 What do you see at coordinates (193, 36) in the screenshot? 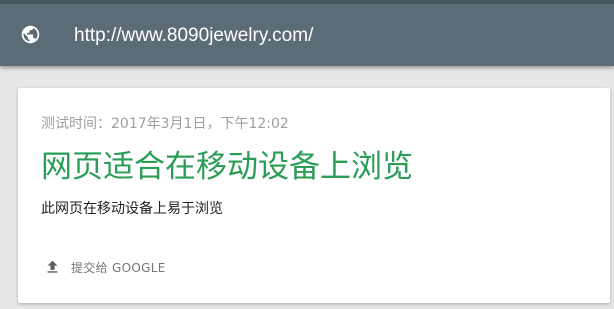
I see `url-text: http://www.8090jewelry.com/` at bounding box center [193, 36].